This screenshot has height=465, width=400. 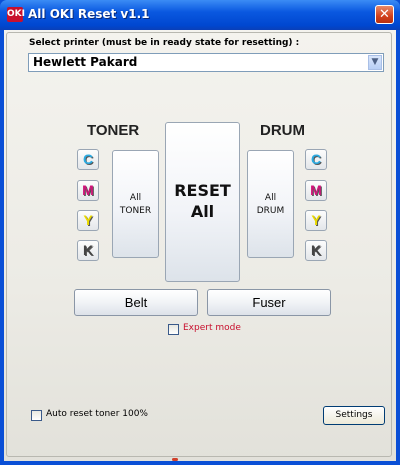 I want to click on expert-mode-checkbox, so click(x=173, y=329).